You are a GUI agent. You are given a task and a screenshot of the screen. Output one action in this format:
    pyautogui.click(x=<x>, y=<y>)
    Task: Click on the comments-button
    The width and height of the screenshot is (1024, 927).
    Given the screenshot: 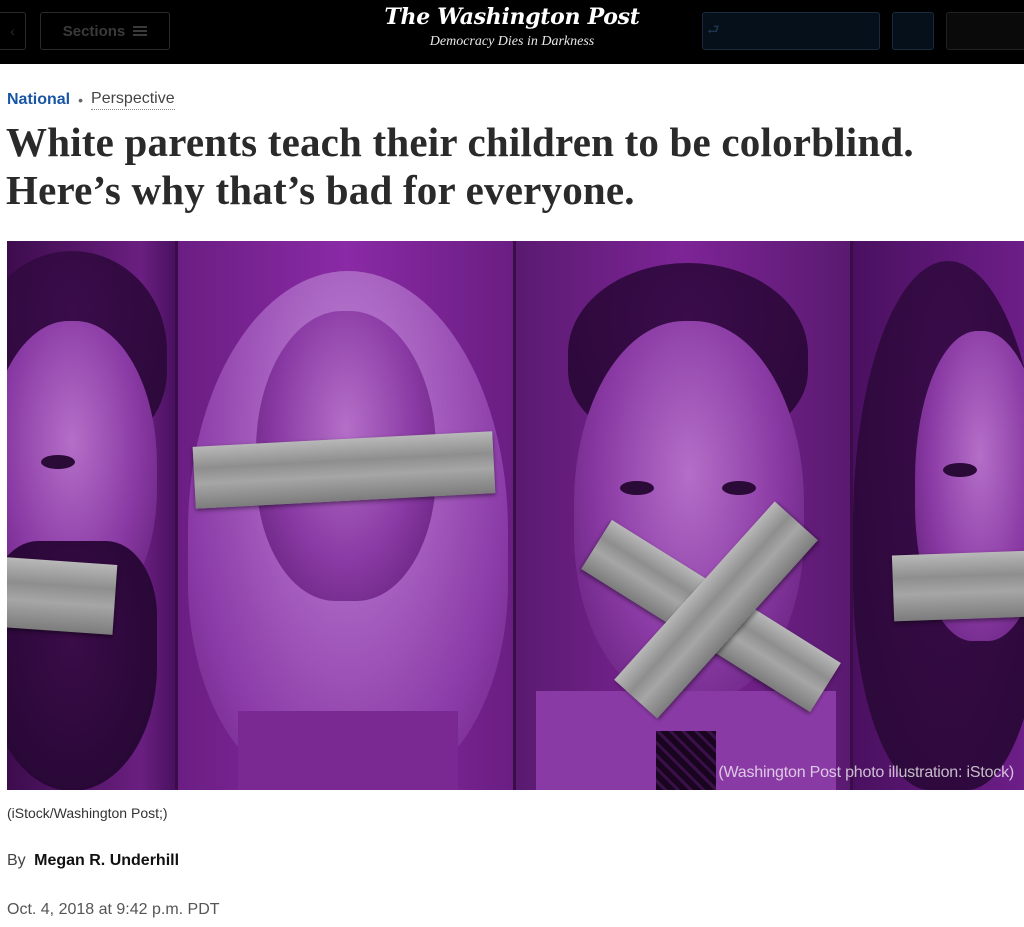 What is the action you would take?
    pyautogui.click(x=913, y=31)
    